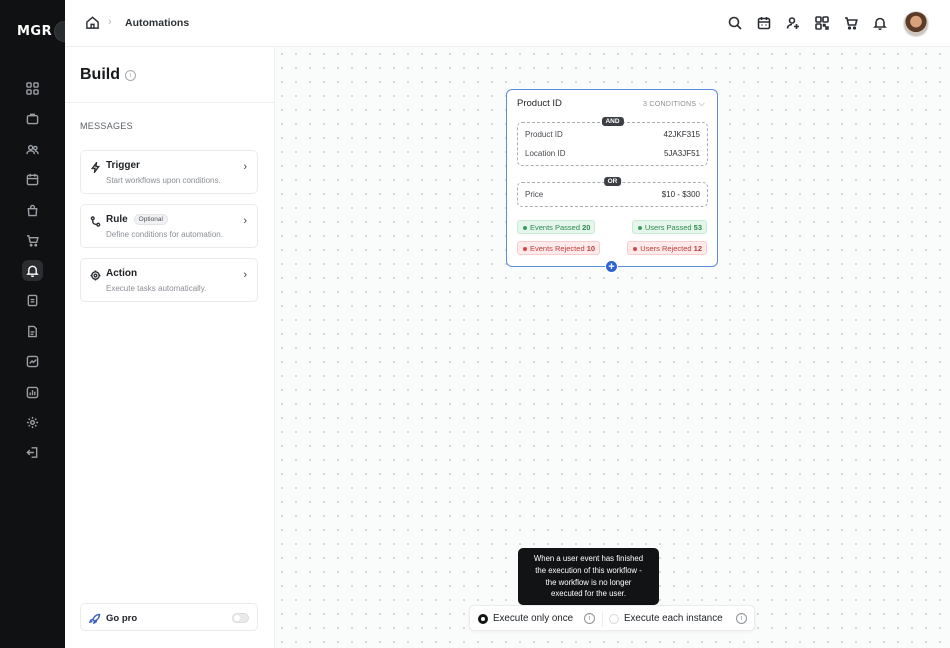 This screenshot has width=950, height=648. I want to click on notifications-button, so click(880, 23).